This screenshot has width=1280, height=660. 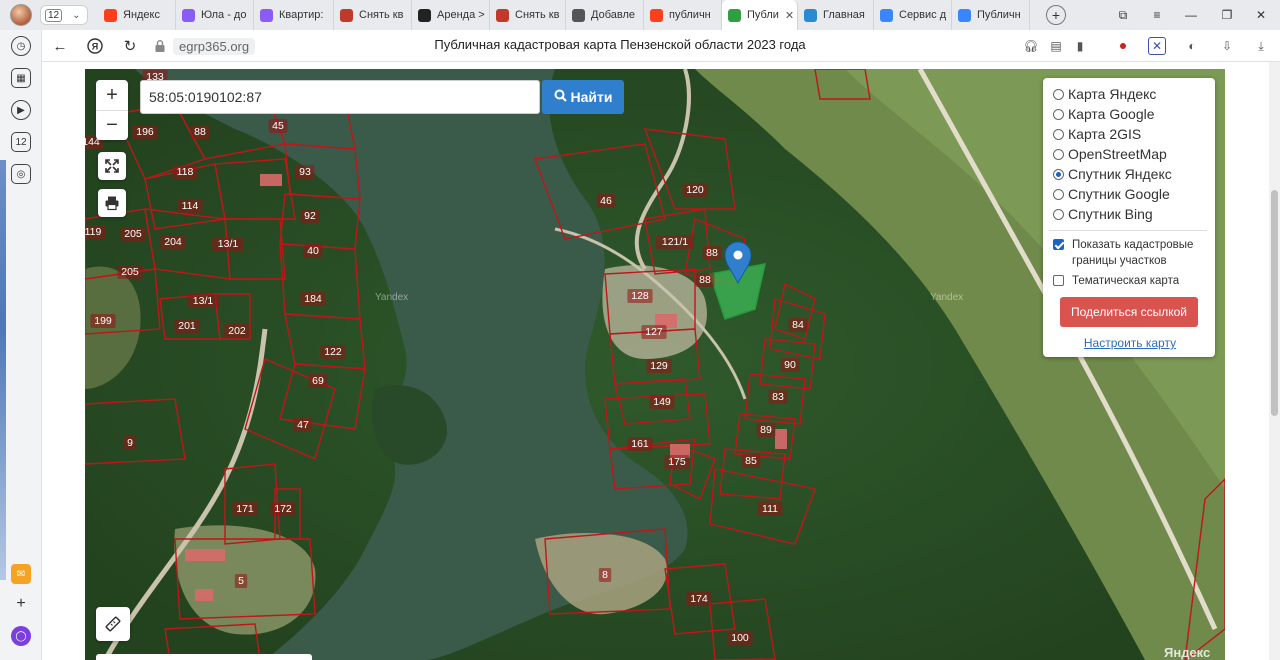 What do you see at coordinates (606, 201) in the screenshot?
I see `plot-label: 46` at bounding box center [606, 201].